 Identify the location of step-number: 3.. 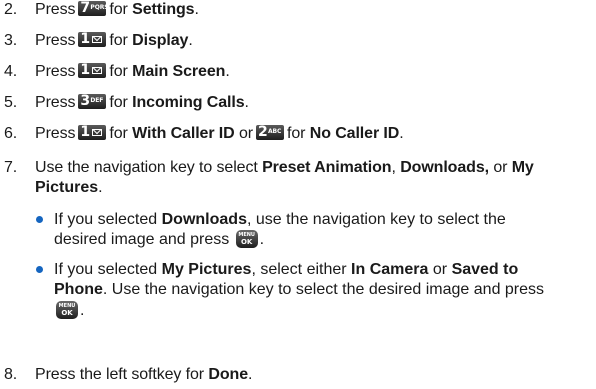
(11, 40).